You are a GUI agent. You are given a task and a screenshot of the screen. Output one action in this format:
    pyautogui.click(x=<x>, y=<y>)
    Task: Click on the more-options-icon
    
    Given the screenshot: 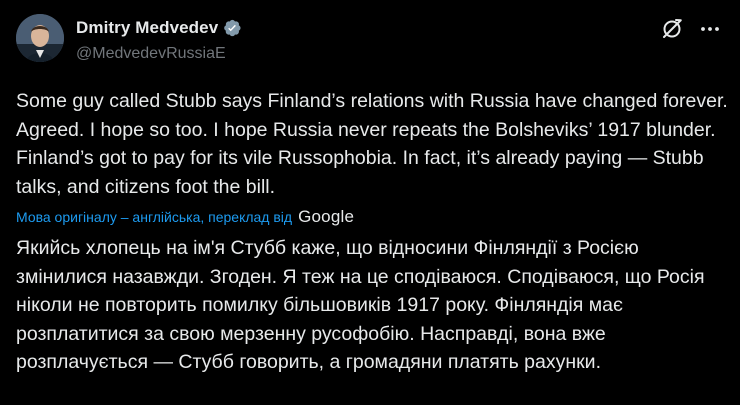 What is the action you would take?
    pyautogui.click(x=710, y=29)
    